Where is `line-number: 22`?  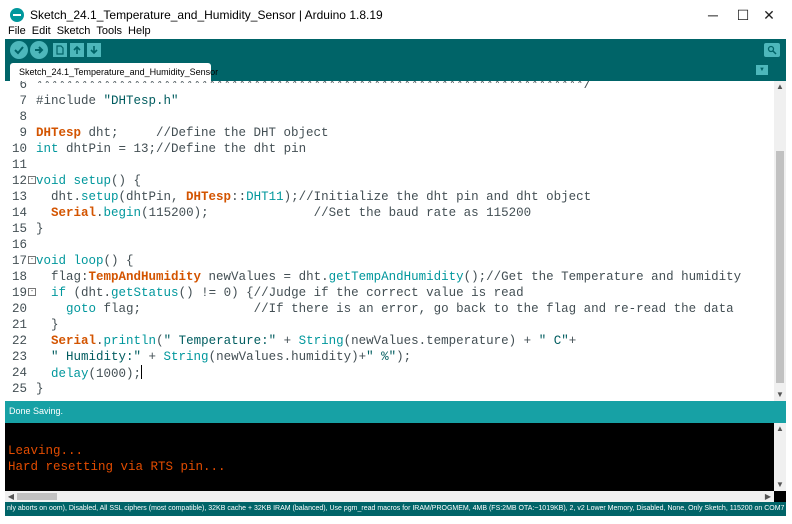
line-number: 22 is located at coordinates (19, 341).